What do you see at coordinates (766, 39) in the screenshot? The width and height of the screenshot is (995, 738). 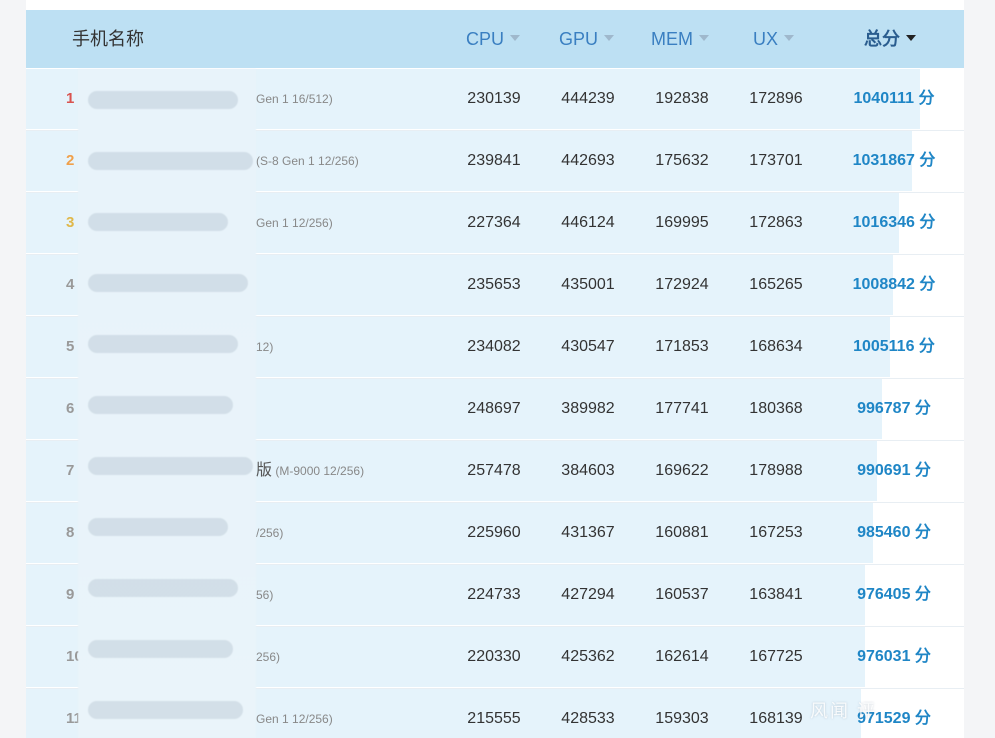 I see `header-ux-label: UX` at bounding box center [766, 39].